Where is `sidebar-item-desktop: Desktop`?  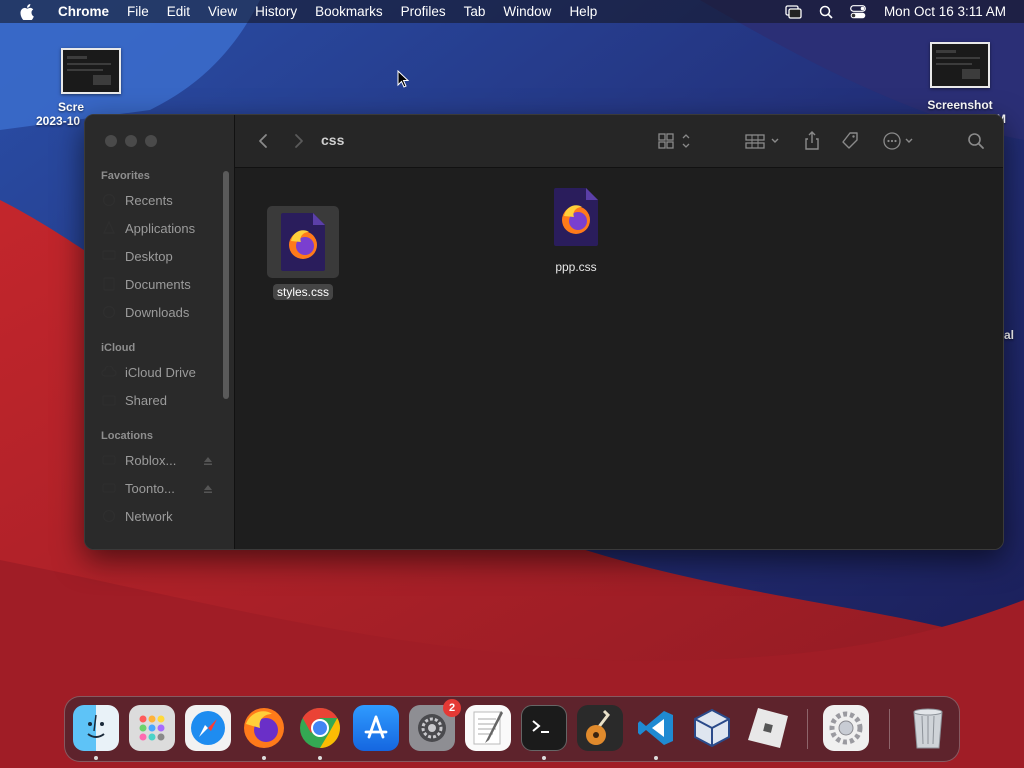
sidebar-item-desktop: Desktop is located at coordinates (160, 256).